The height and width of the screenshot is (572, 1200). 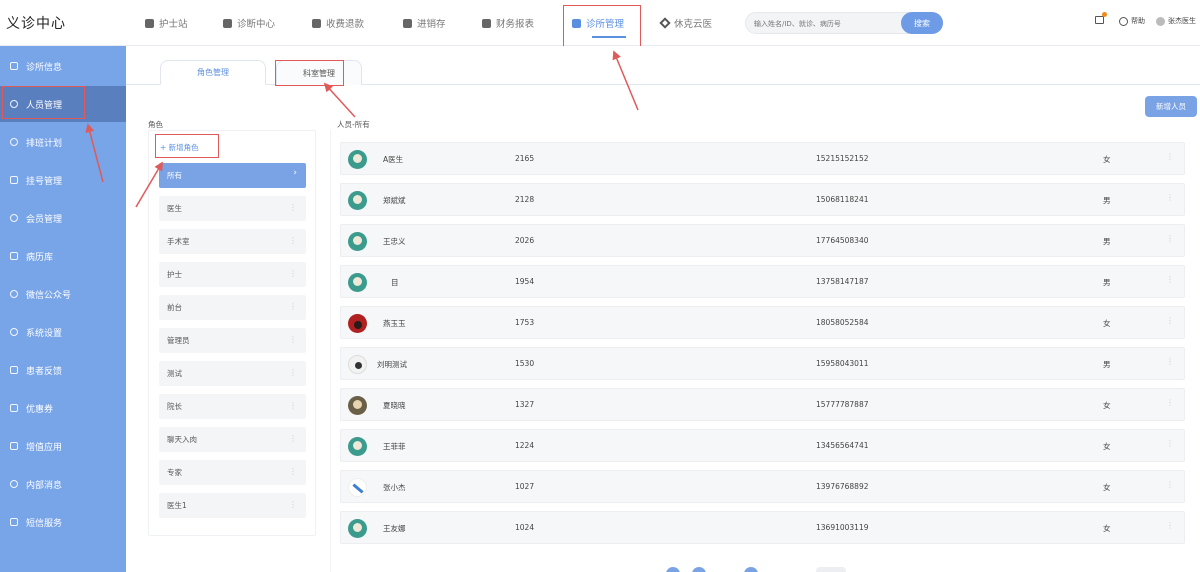 What do you see at coordinates (63, 142) in the screenshot?
I see `sidebar-item-schedule: 排班计划` at bounding box center [63, 142].